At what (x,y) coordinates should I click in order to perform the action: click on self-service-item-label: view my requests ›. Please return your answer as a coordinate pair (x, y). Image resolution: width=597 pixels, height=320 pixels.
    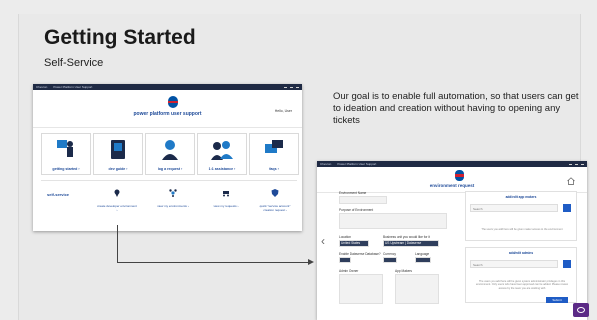
    Looking at the image, I should click on (226, 206).